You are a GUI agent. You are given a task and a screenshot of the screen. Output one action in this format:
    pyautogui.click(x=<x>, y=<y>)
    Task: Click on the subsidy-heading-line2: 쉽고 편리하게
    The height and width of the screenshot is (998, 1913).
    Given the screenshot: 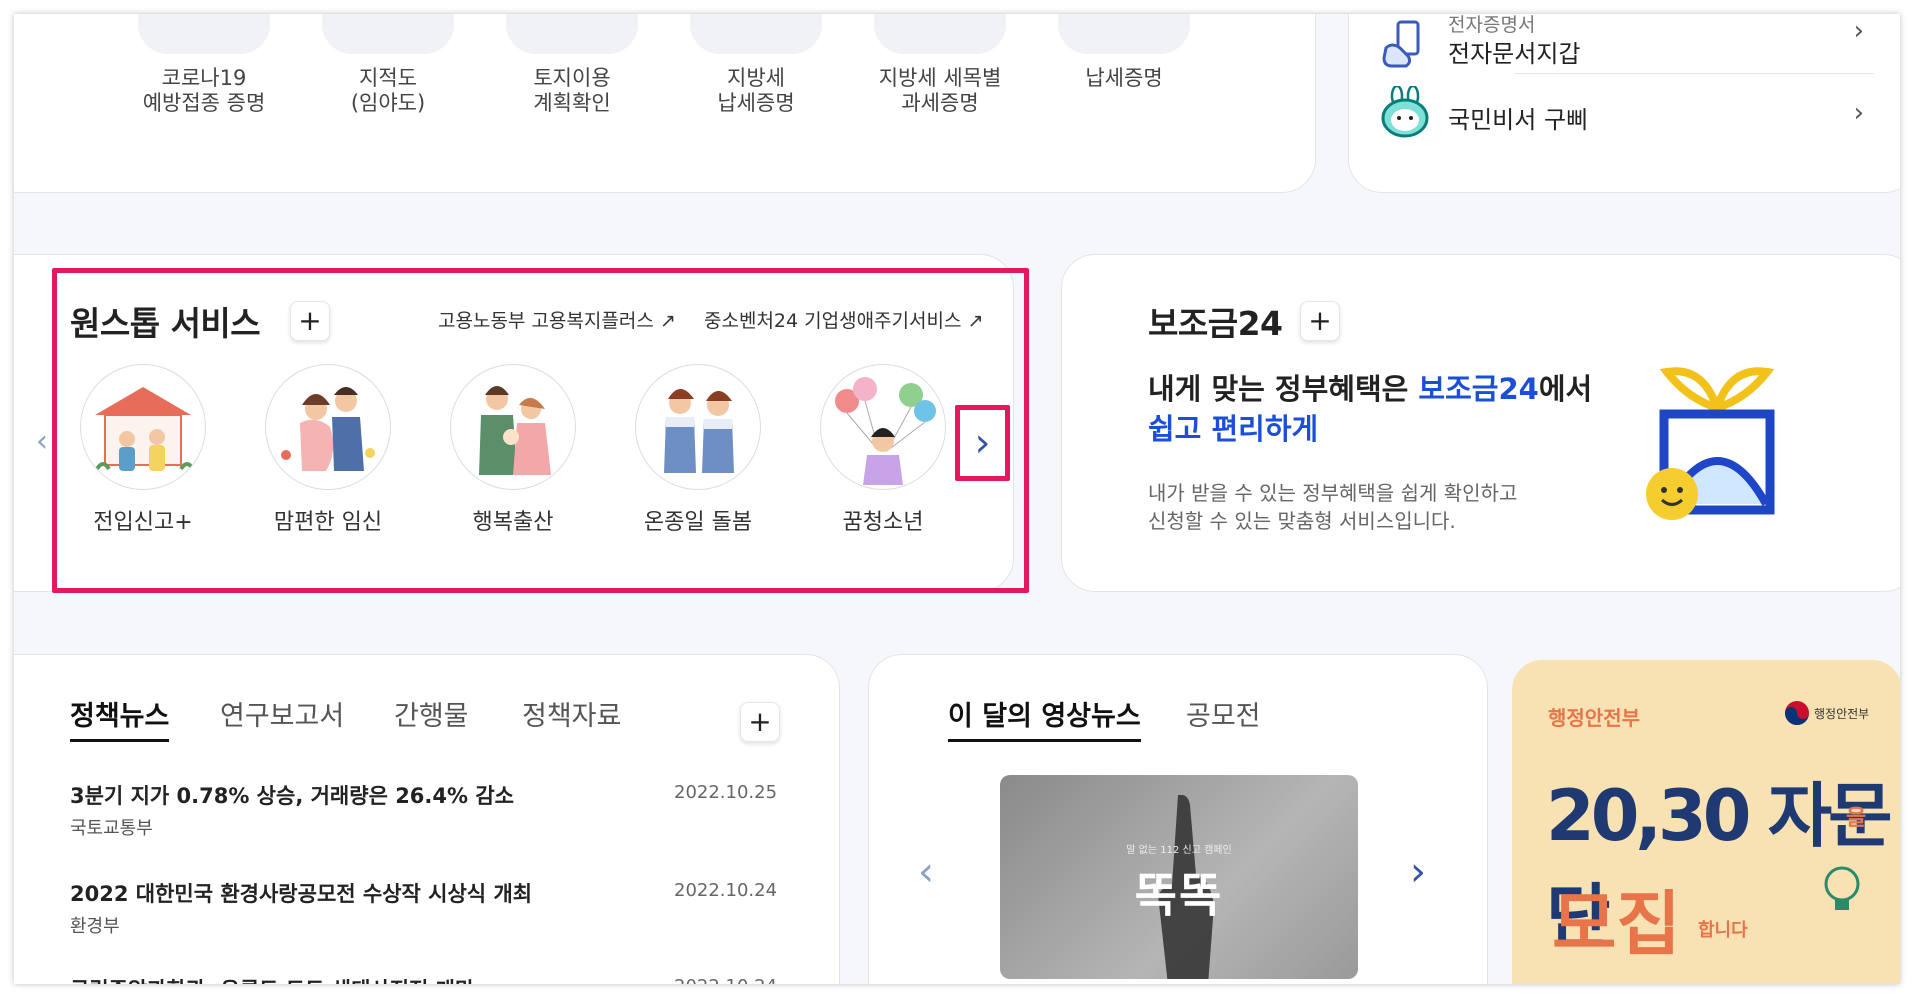 What is the action you would take?
    pyautogui.click(x=1233, y=429)
    